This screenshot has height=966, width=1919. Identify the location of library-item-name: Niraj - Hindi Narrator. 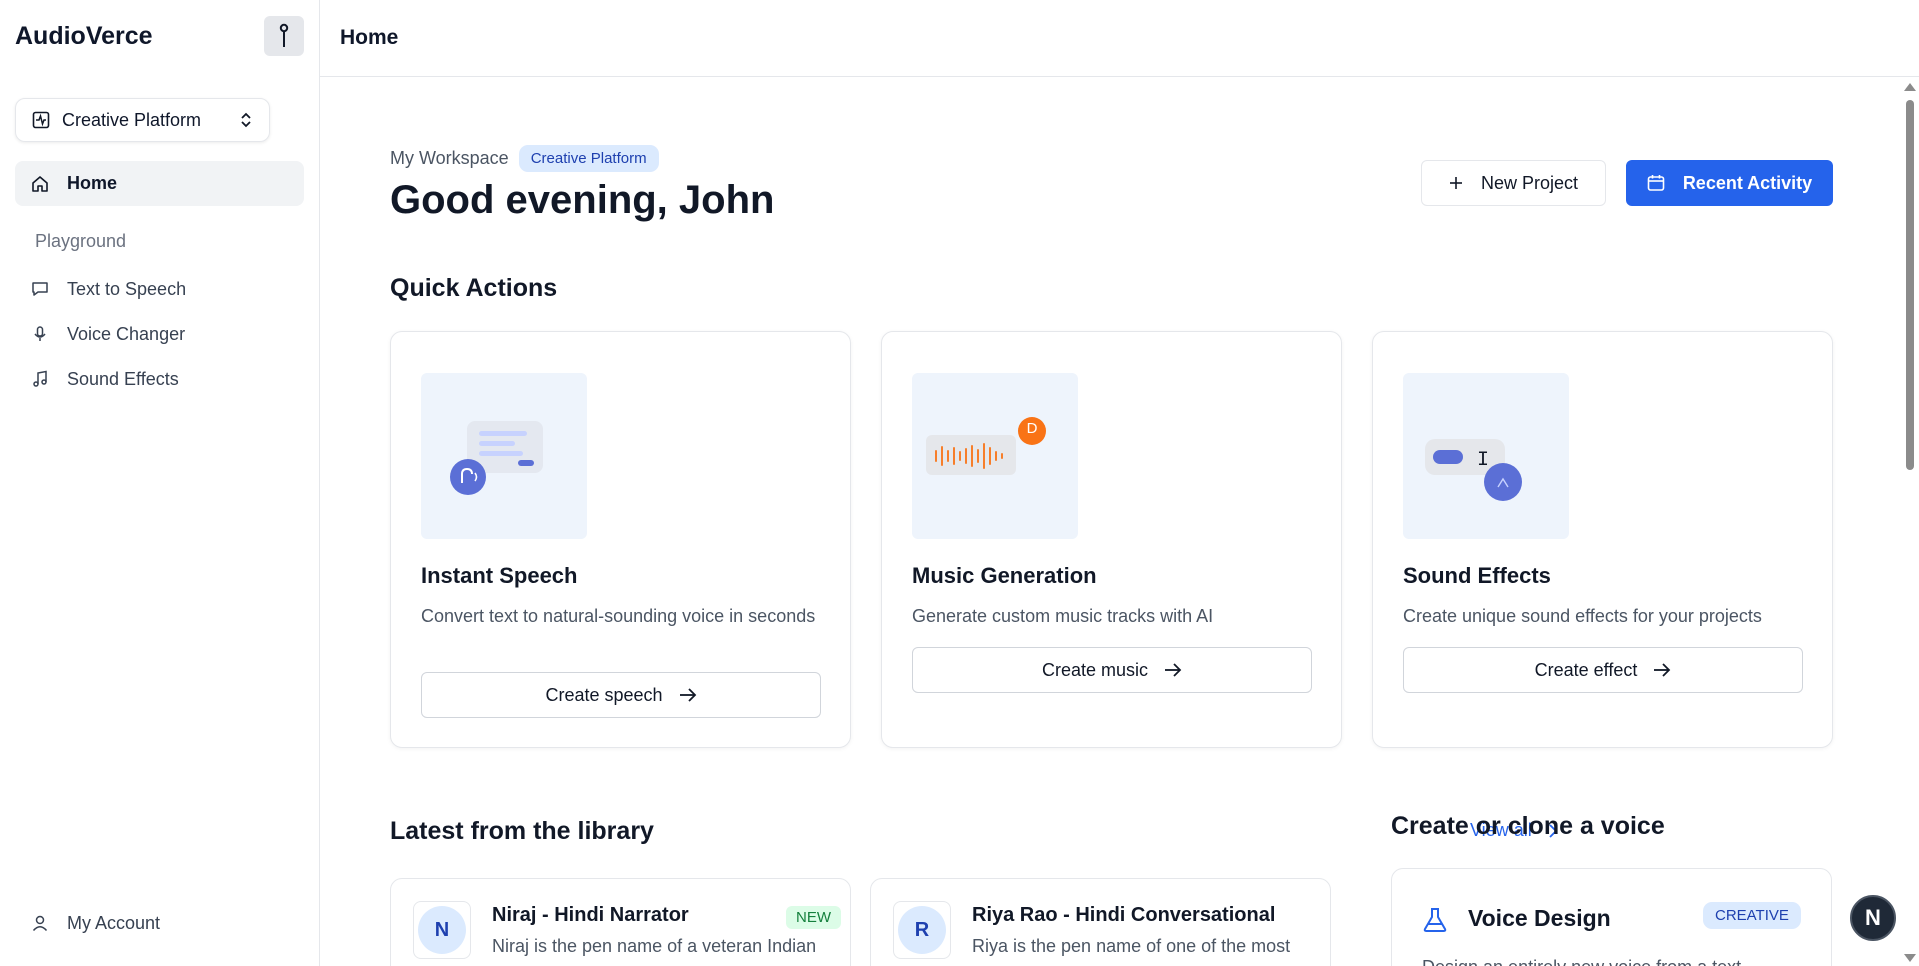
(590, 915).